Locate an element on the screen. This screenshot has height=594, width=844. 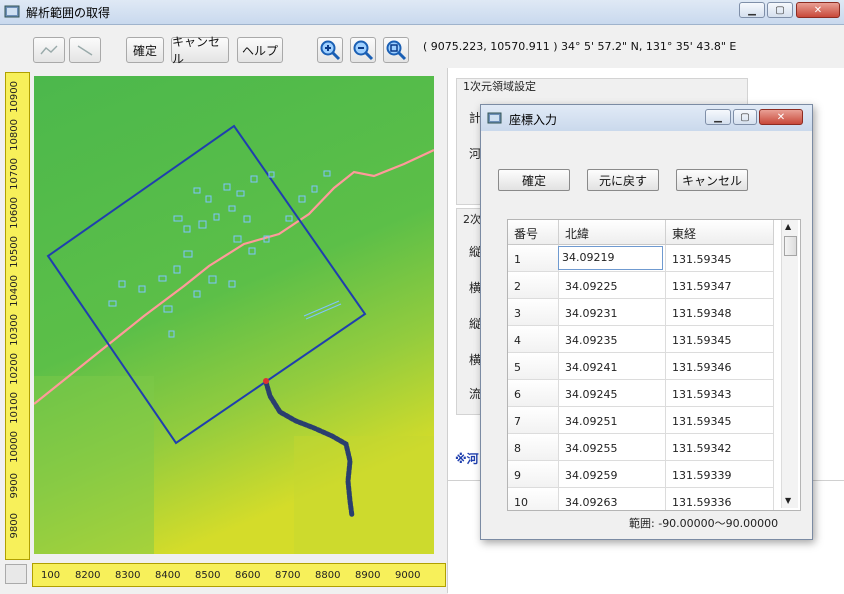
zoom-fit-button is located at coordinates (396, 50).